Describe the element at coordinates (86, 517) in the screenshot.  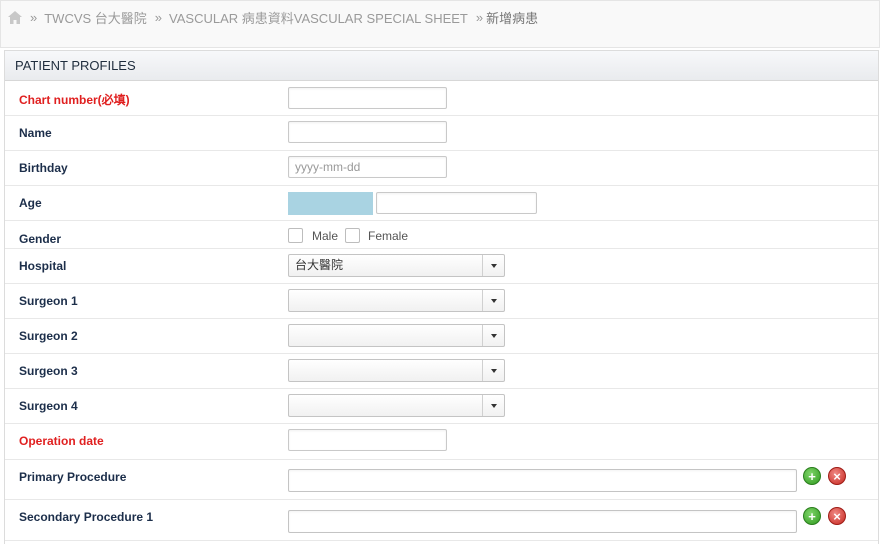
I see `secondary-procedure-1-label: Secondary Procedure 1` at that location.